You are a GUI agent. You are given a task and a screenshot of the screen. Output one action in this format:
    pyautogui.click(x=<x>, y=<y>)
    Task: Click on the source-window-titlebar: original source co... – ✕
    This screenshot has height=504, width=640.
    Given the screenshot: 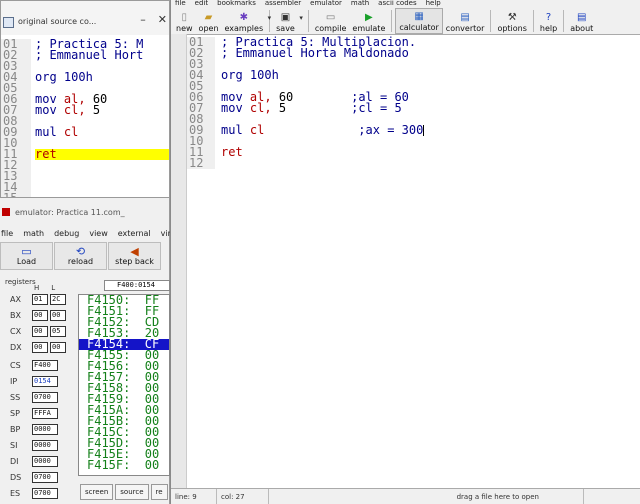 What is the action you would take?
    pyautogui.click(x=85, y=18)
    